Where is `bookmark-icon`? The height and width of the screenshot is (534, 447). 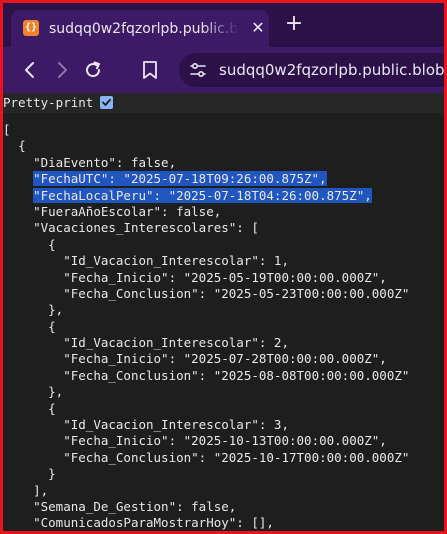 bookmark-icon is located at coordinates (150, 70).